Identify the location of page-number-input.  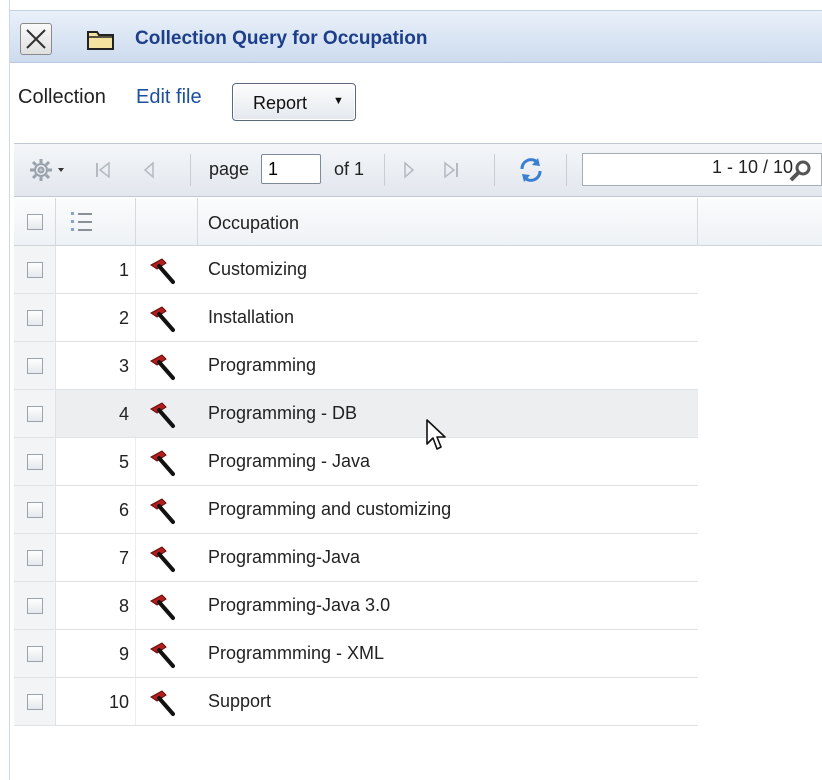
(291, 169).